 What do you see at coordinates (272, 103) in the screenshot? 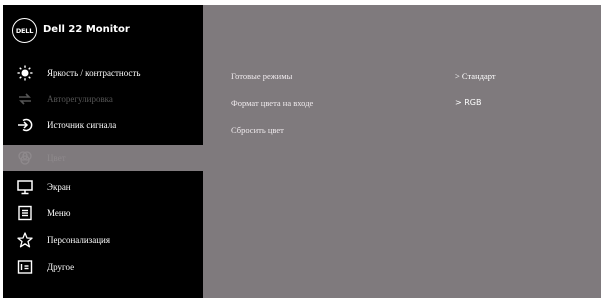
I see `input-color-format-option: Формат цвета на входе` at bounding box center [272, 103].